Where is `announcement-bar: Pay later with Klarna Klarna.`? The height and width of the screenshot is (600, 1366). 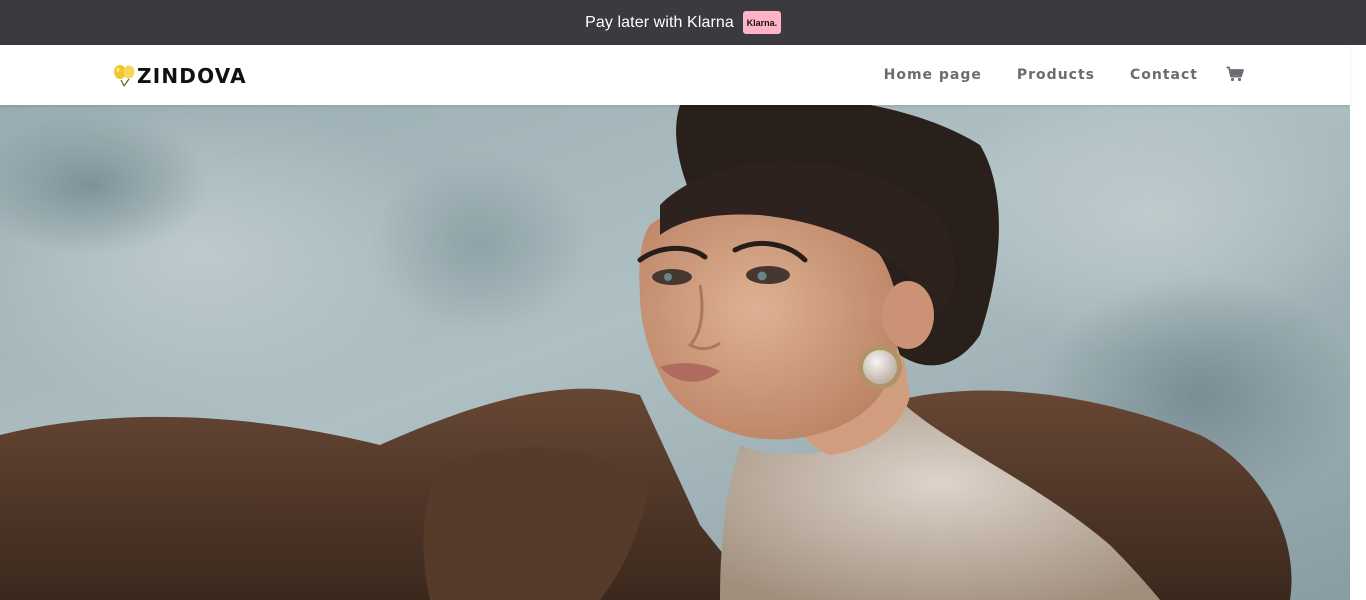 announcement-bar: Pay later with Klarna Klarna. is located at coordinates (683, 22).